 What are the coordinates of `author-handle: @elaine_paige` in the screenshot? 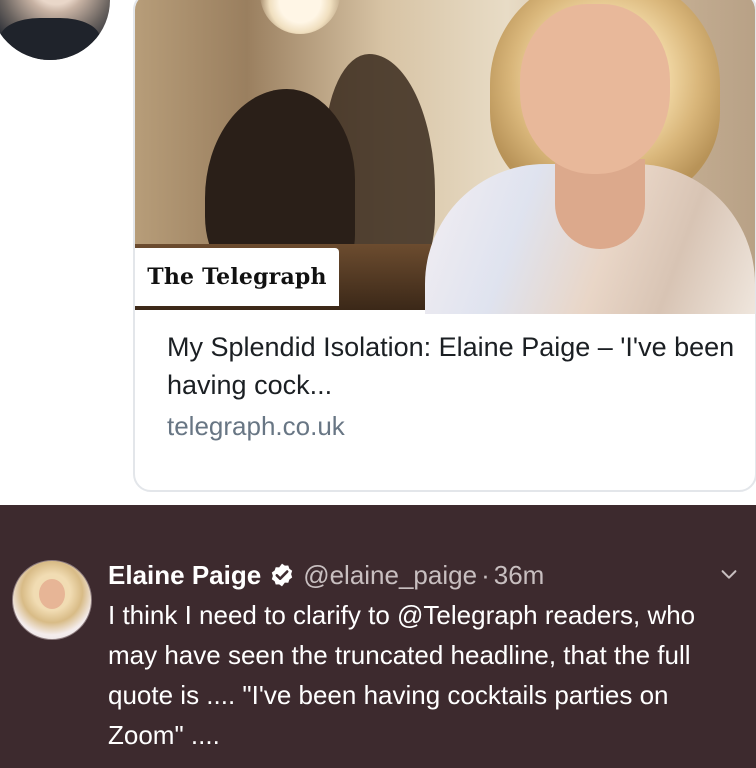 It's located at (390, 575).